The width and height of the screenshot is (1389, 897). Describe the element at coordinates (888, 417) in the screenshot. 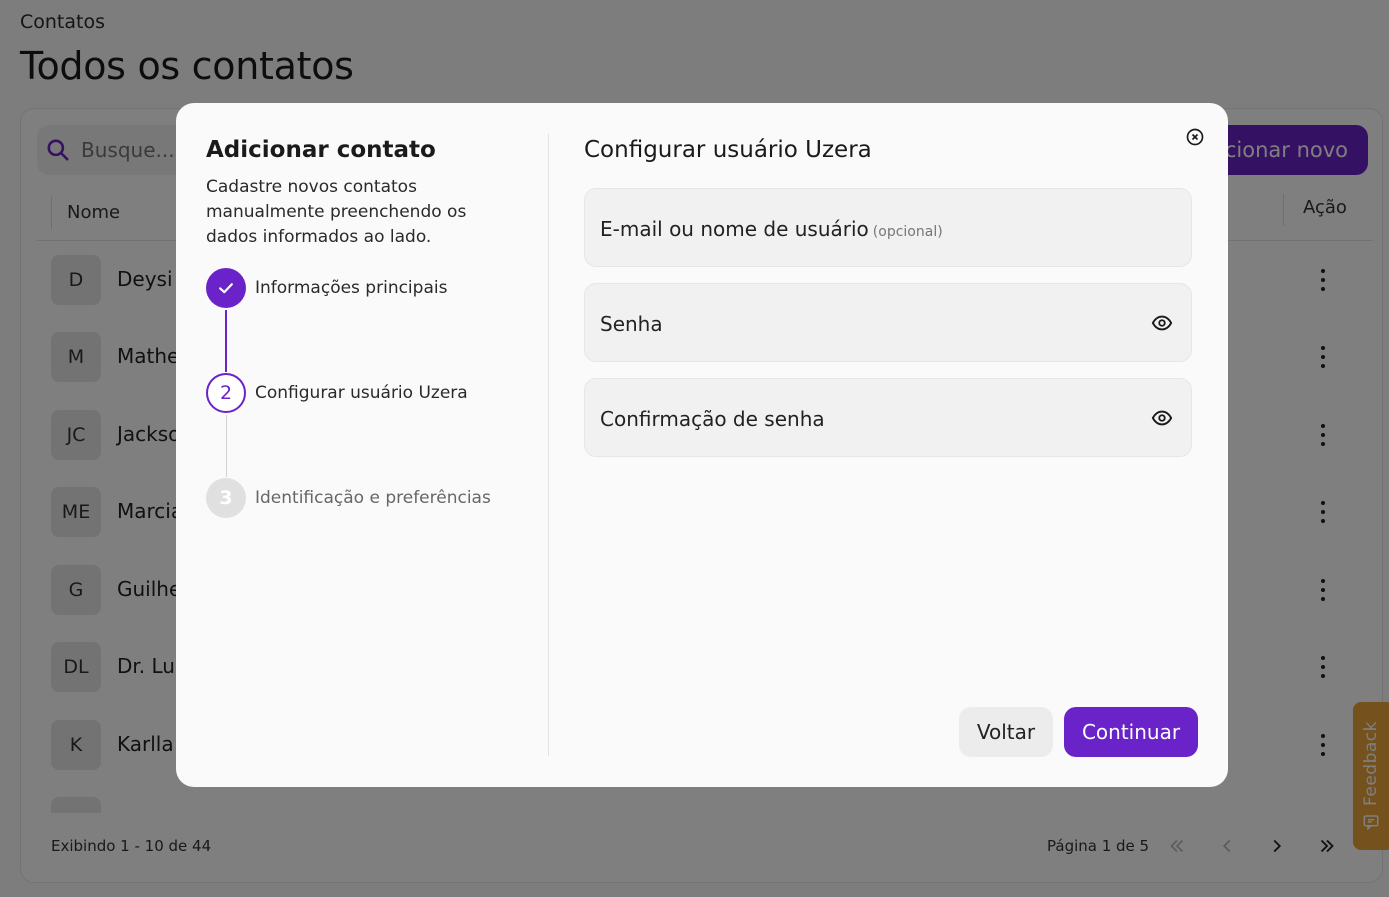

I see `password-confirm-field: Confirmação de senha` at that location.